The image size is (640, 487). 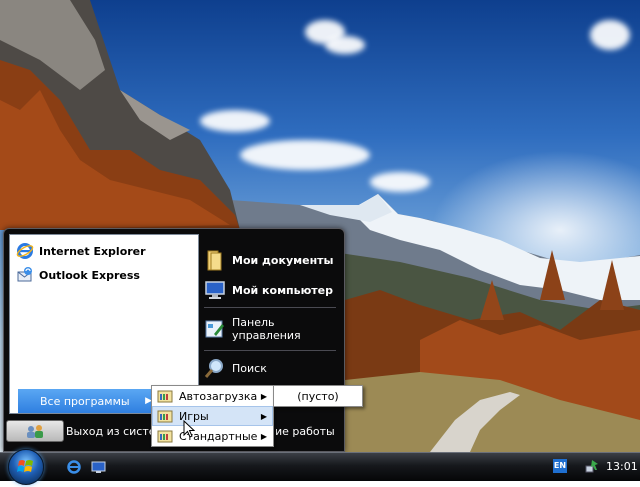 I want to click on submenu-item-empty: (пусто), so click(x=318, y=396).